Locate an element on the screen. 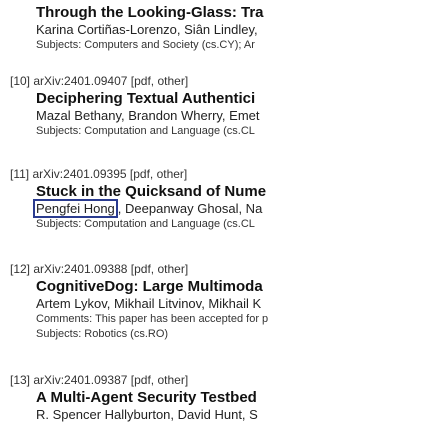  paper-title: Through the Looking-Glass: Tra is located at coordinates (150, 13).